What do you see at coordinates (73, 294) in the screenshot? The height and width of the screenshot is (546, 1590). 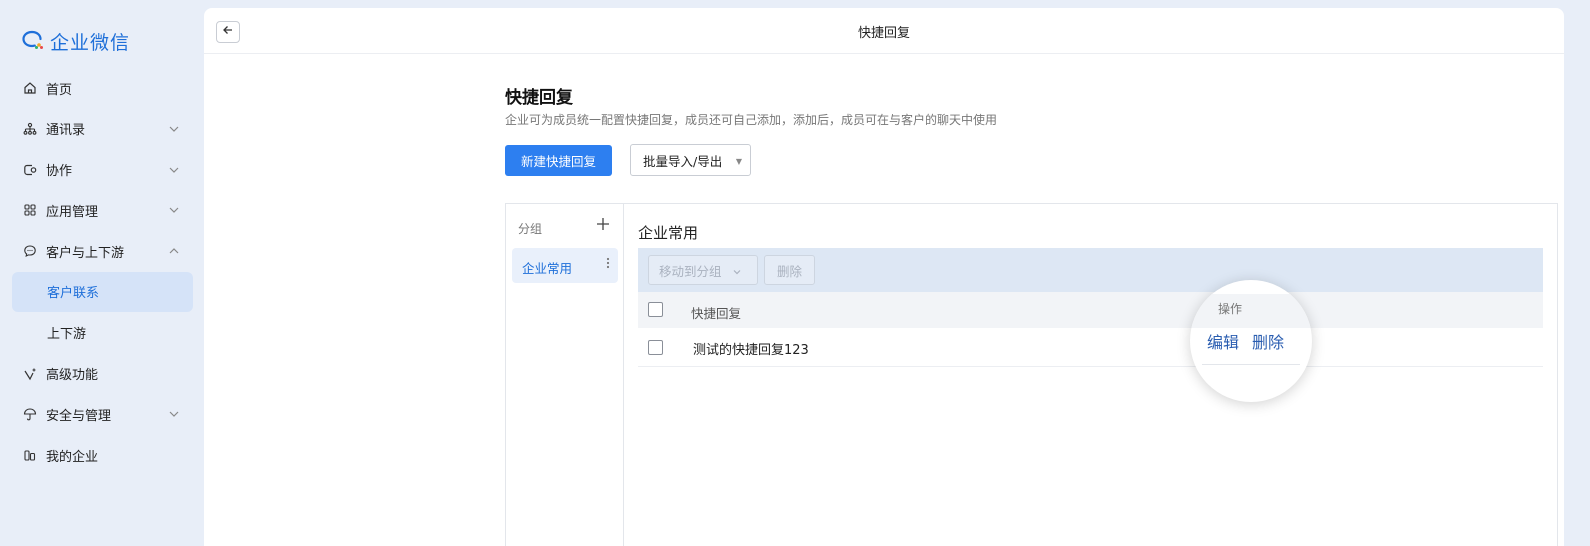 I see `sidebar-item-label: 客户联系` at bounding box center [73, 294].